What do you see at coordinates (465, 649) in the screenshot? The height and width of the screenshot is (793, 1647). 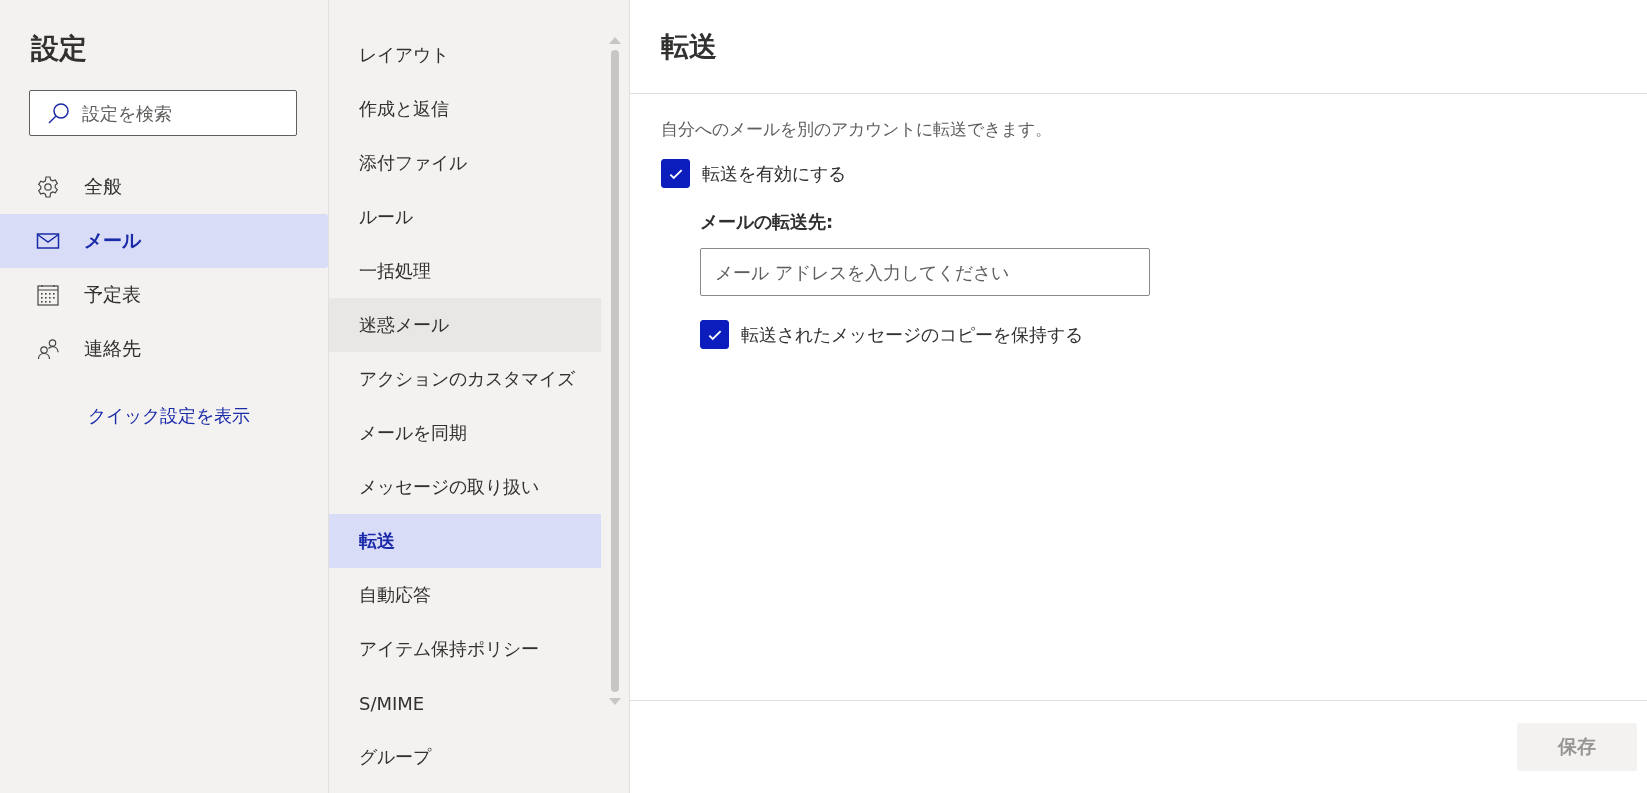 I see `submenu-item: アイテム保持ポリシー` at bounding box center [465, 649].